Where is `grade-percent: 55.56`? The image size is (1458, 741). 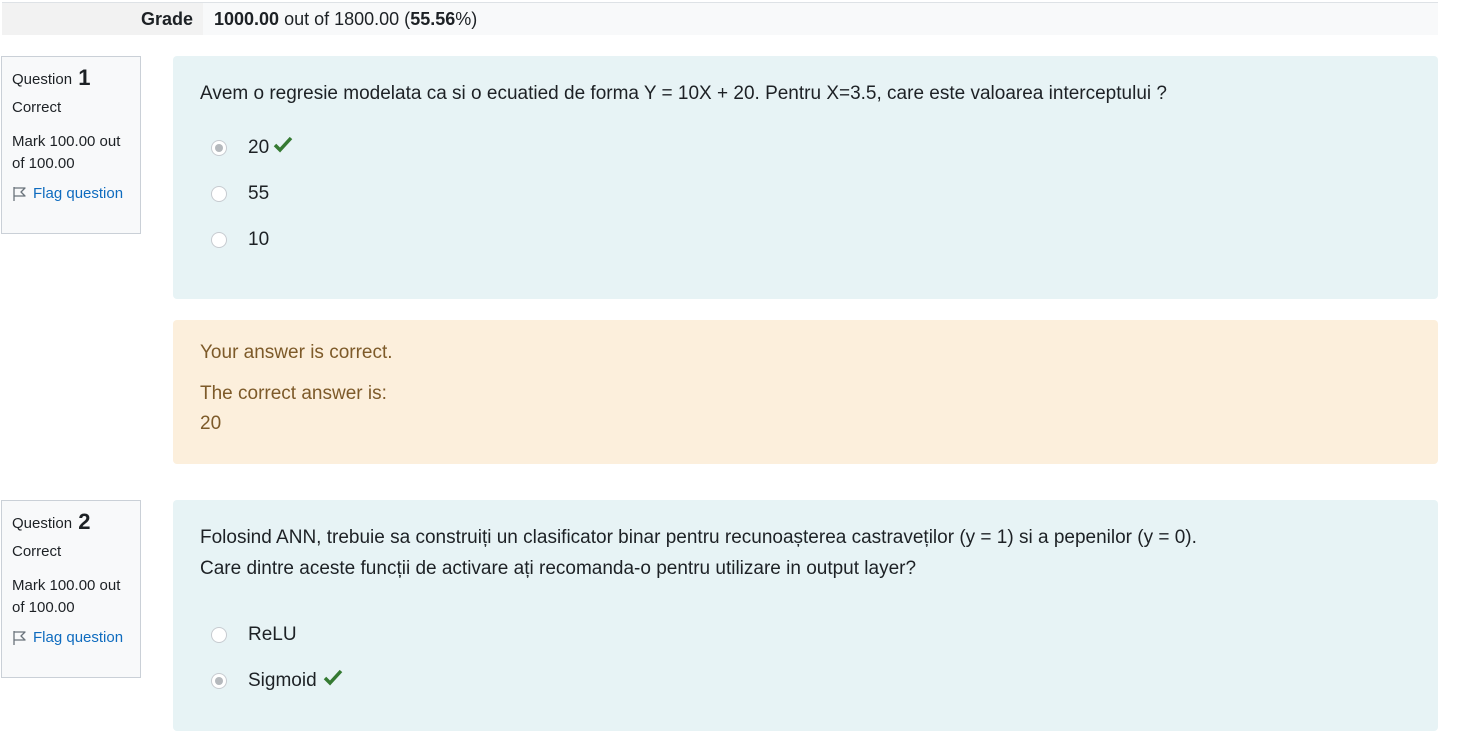
grade-percent: 55.56 is located at coordinates (433, 19).